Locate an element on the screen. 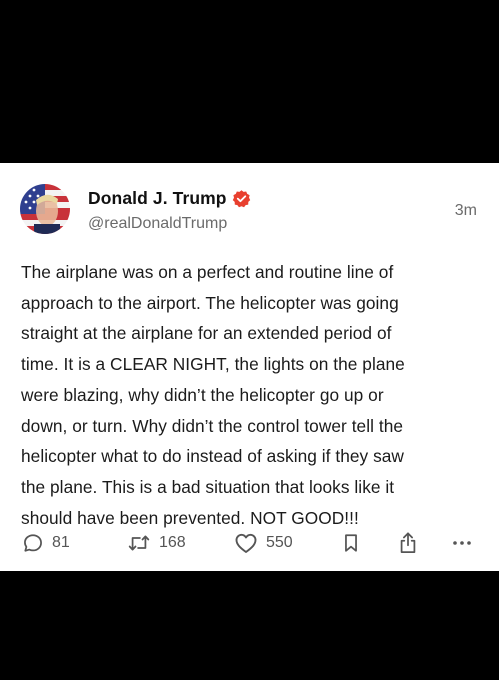  share-icon is located at coordinates (408, 543).